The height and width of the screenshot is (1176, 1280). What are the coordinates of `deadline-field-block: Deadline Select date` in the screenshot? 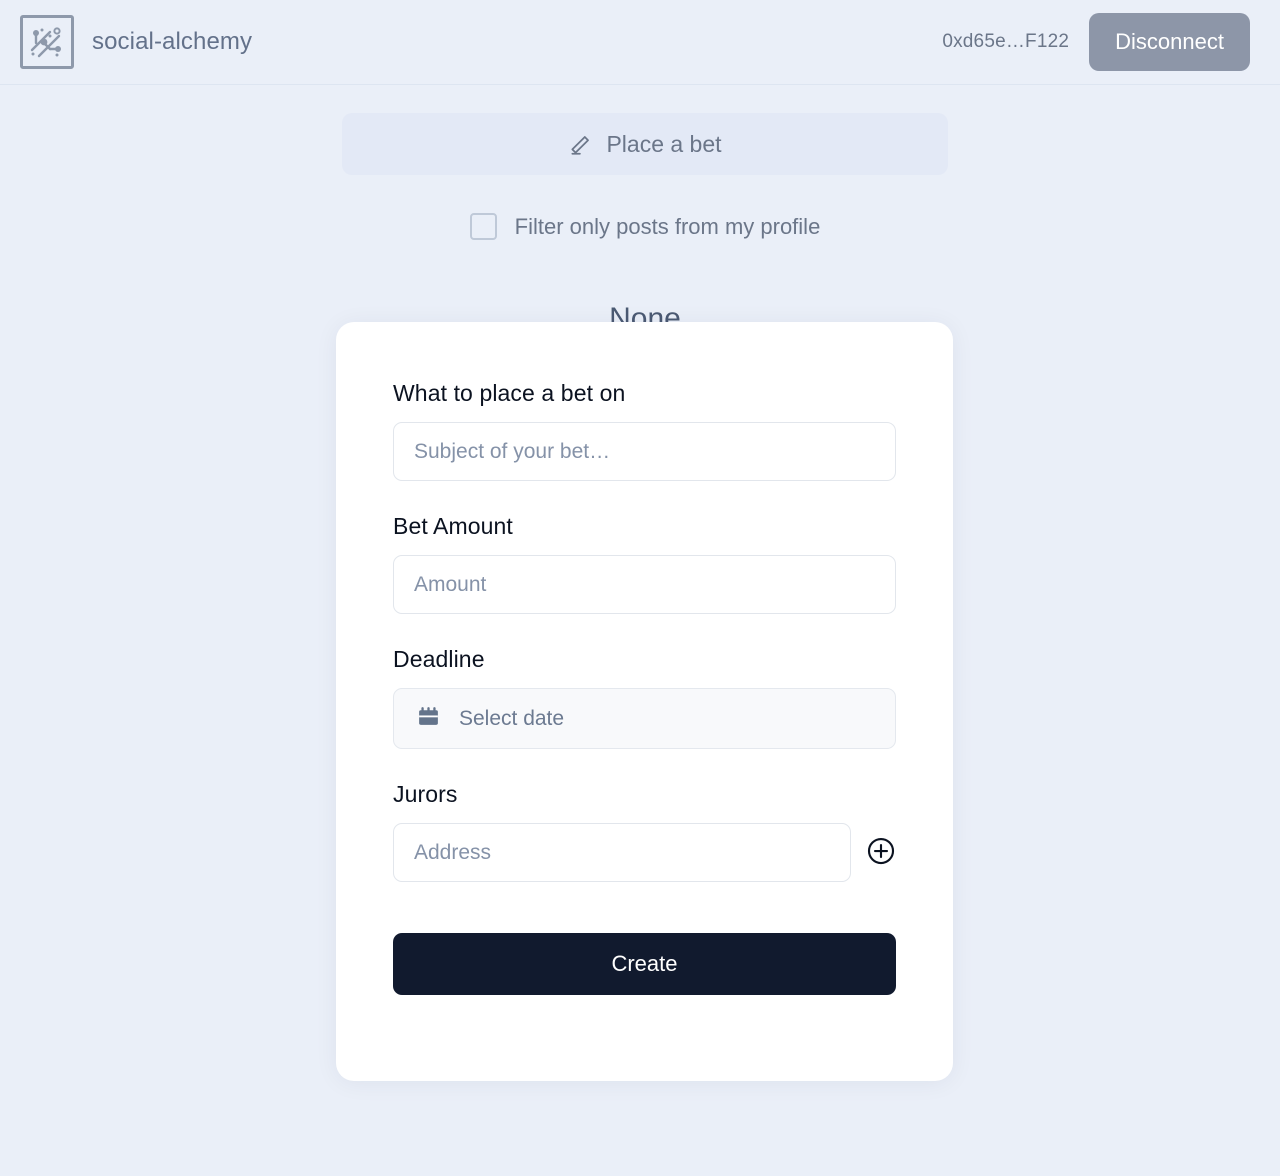 It's located at (644, 697).